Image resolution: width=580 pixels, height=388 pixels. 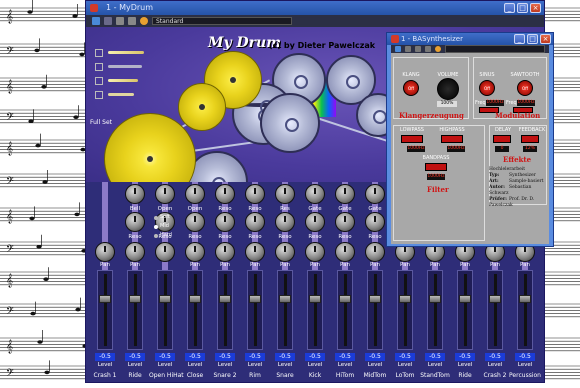 I want to click on preset-select: Standard, so click(x=222, y=21).